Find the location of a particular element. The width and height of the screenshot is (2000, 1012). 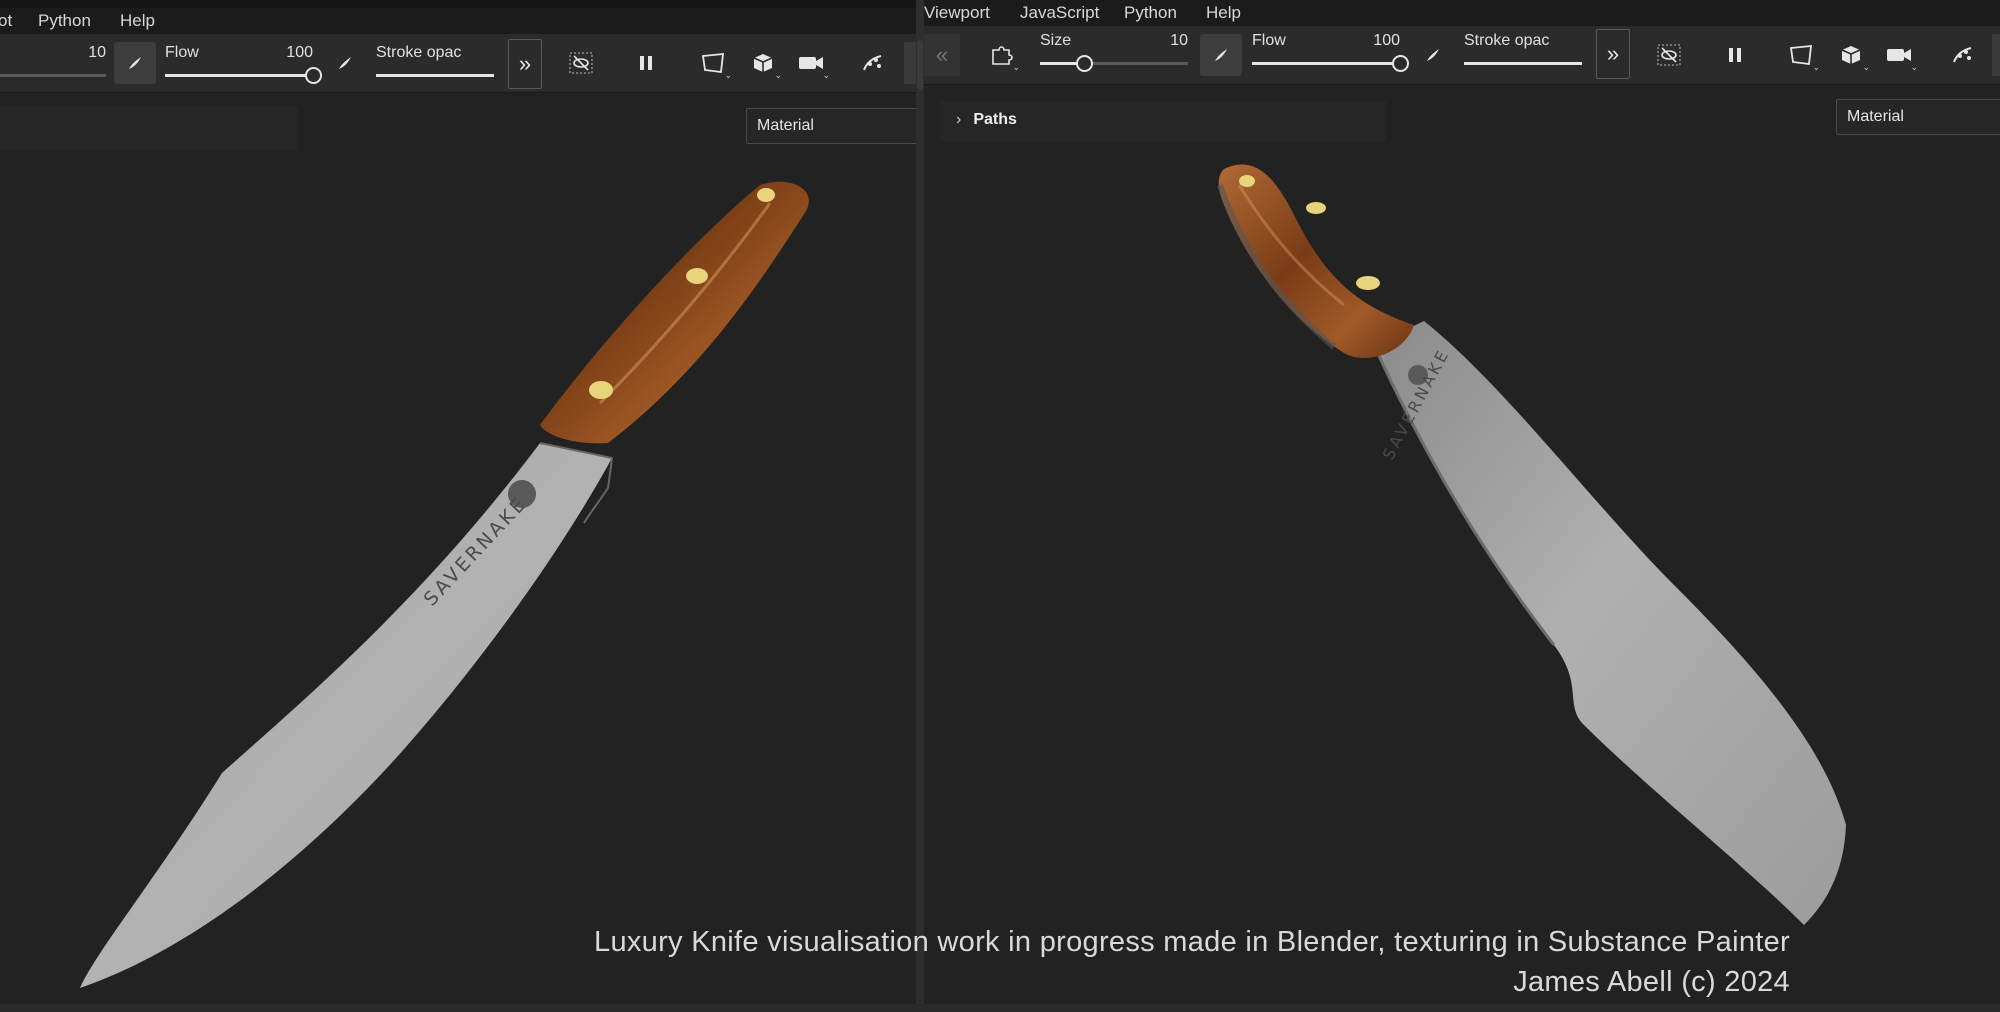

size-label: Size is located at coordinates (1056, 40).